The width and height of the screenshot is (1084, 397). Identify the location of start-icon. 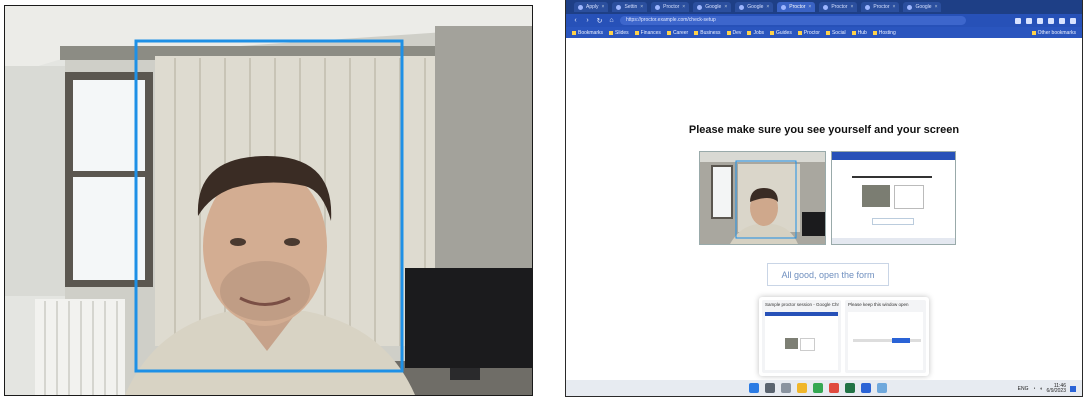
(754, 388).